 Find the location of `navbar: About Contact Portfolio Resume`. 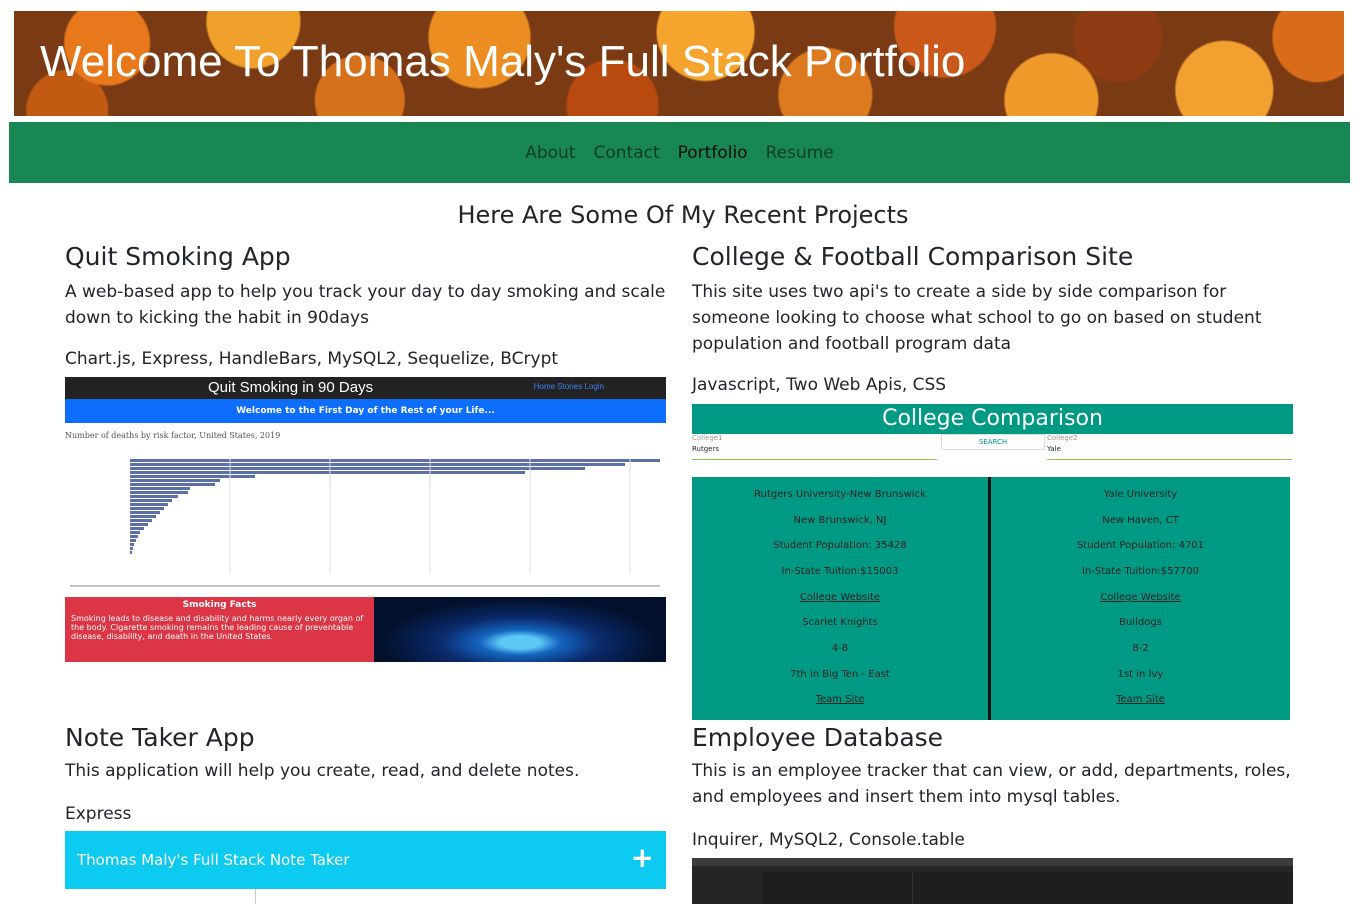

navbar: About Contact Portfolio Resume is located at coordinates (679, 152).